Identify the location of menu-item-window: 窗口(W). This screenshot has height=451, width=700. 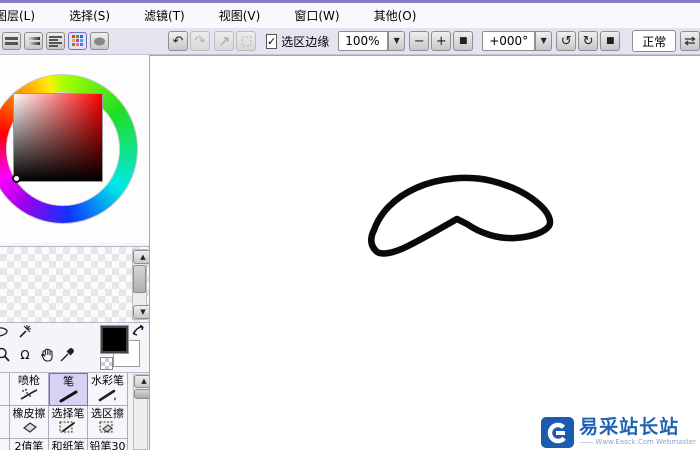
(316, 15).